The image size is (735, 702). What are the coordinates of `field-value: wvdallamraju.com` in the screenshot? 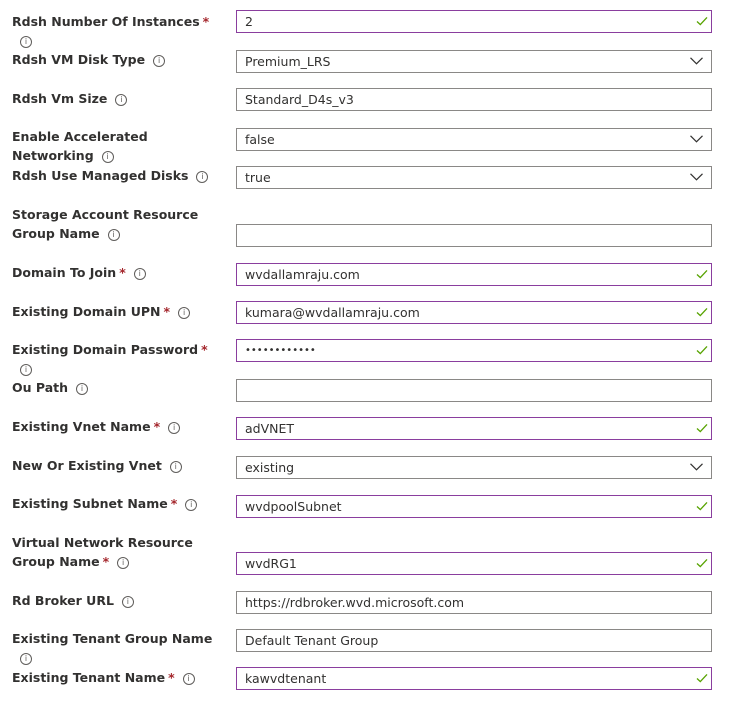 It's located at (302, 274).